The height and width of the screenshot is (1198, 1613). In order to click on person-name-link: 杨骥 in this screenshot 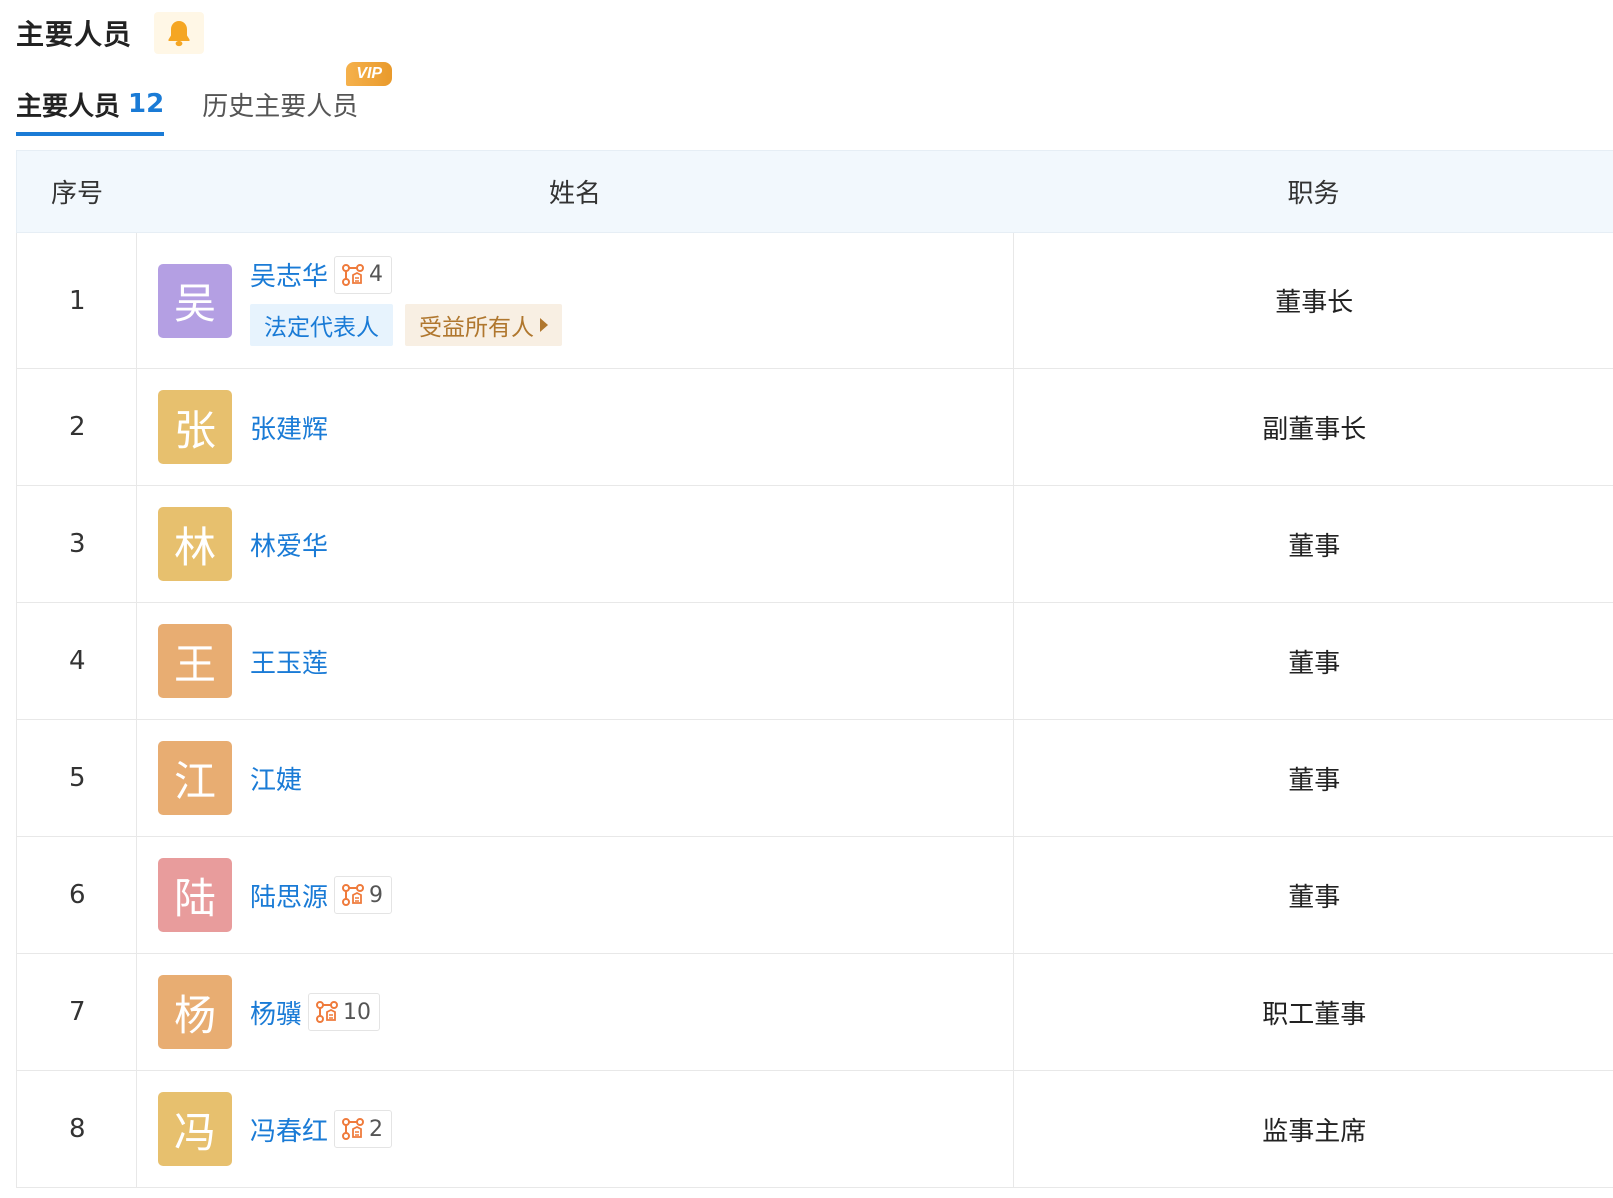, I will do `click(276, 1012)`.